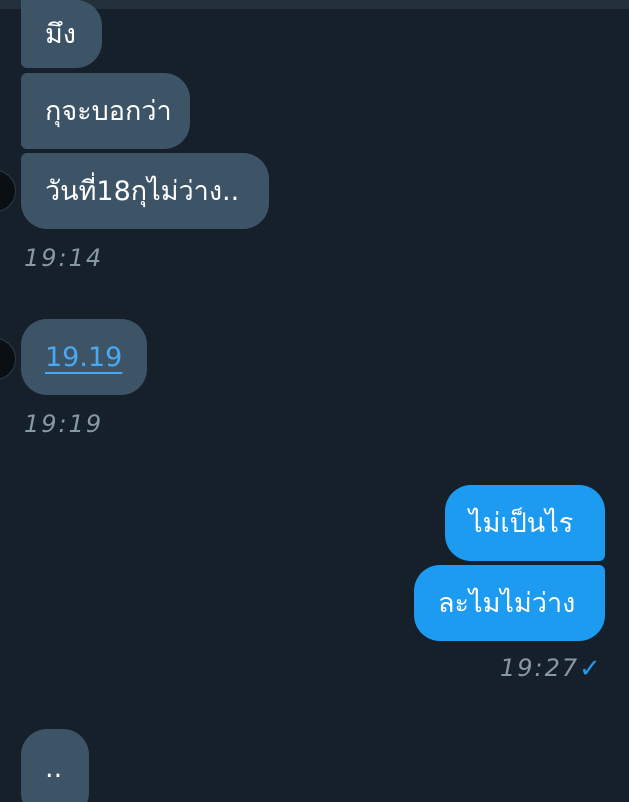 This screenshot has width=629, height=802. I want to click on message-link: 19.19, so click(83, 357).